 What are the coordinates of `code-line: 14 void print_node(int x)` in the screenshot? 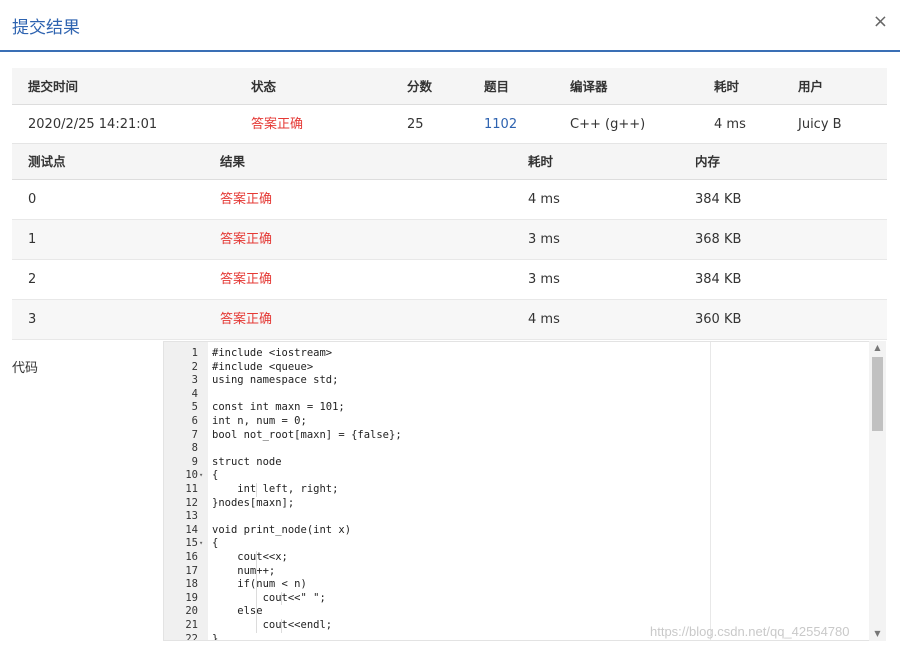 It's located at (514, 531).